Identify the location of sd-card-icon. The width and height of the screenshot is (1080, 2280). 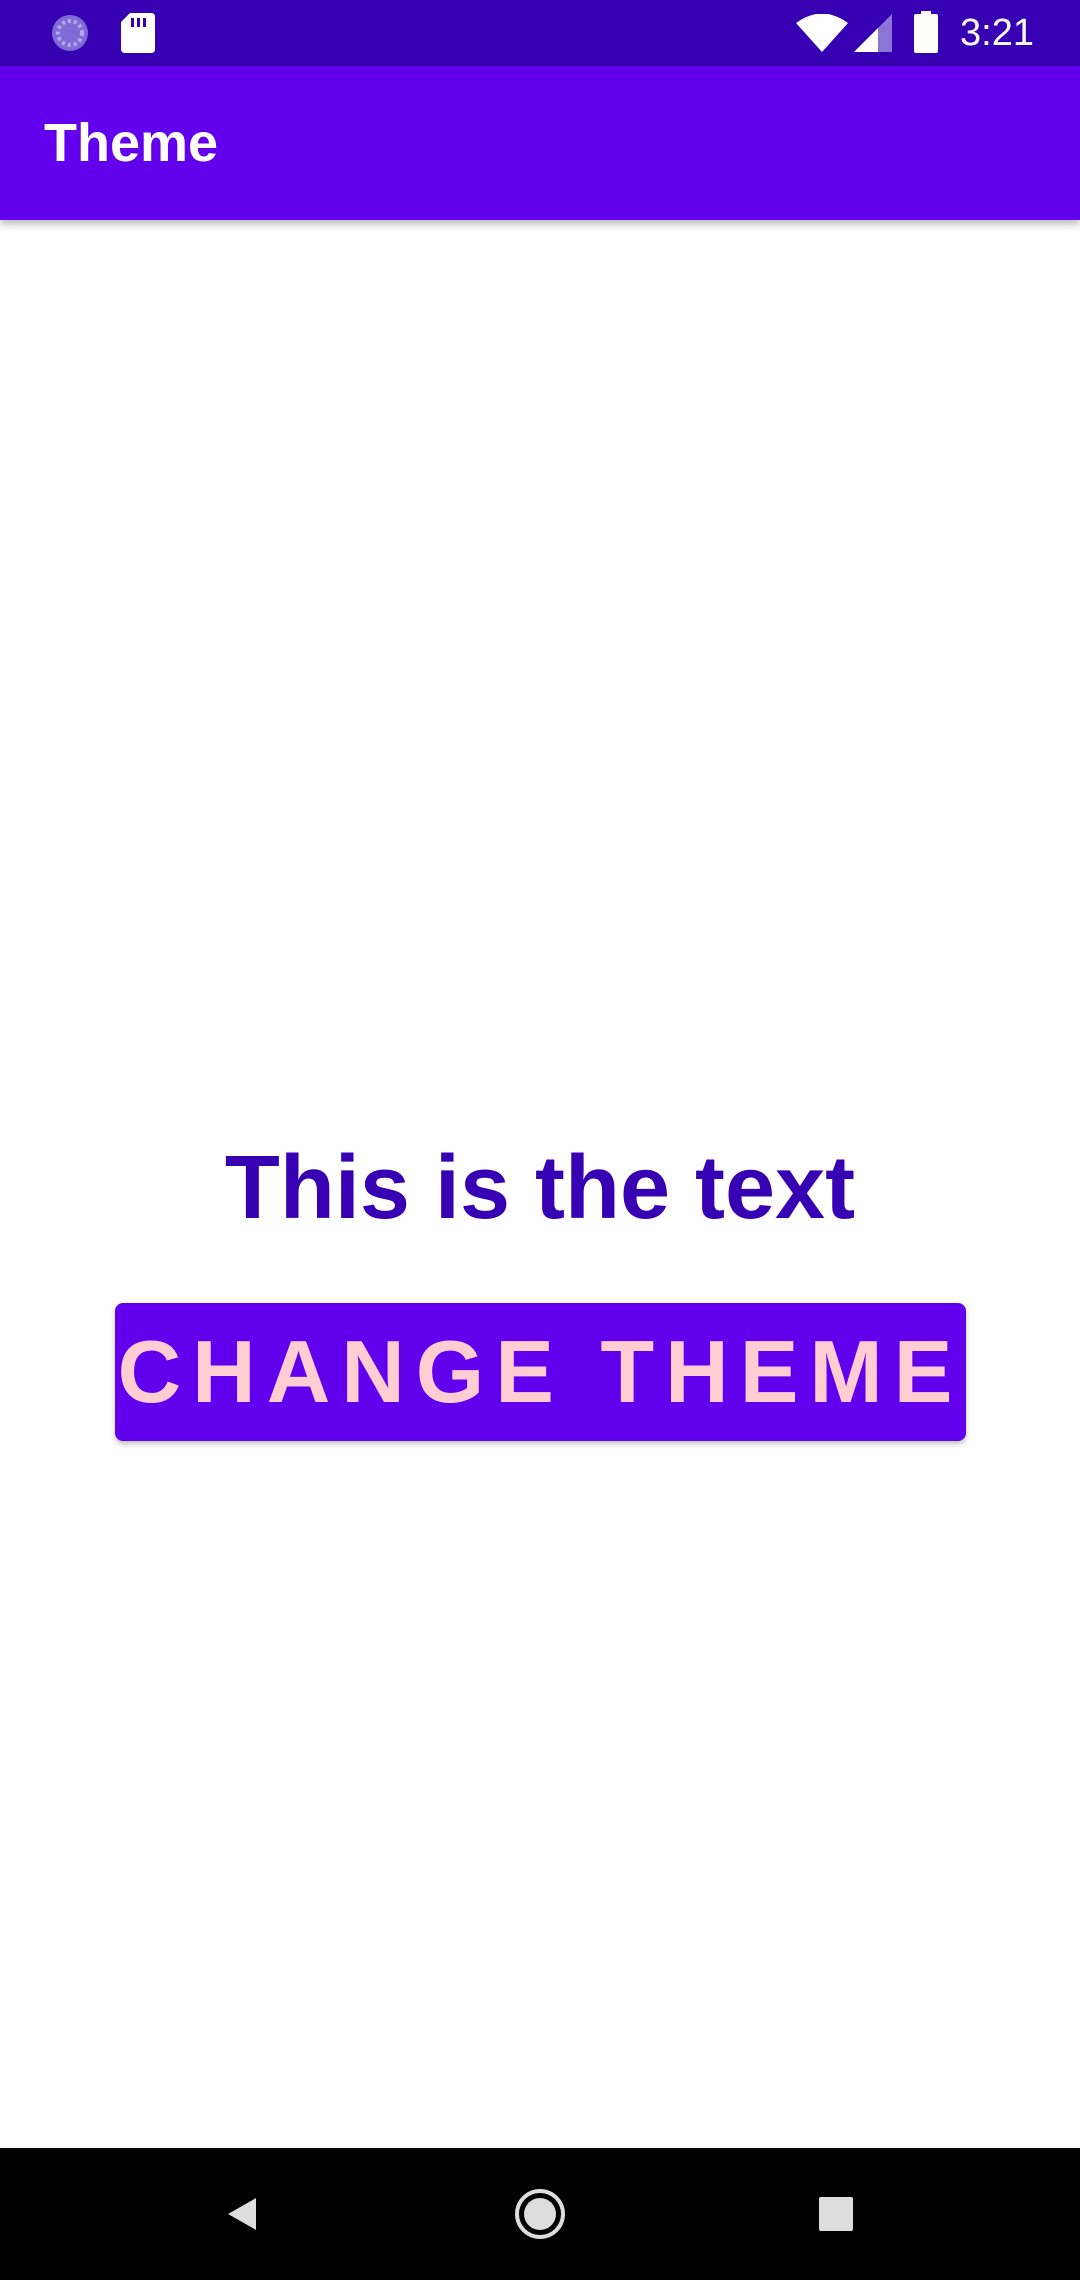
(138, 35).